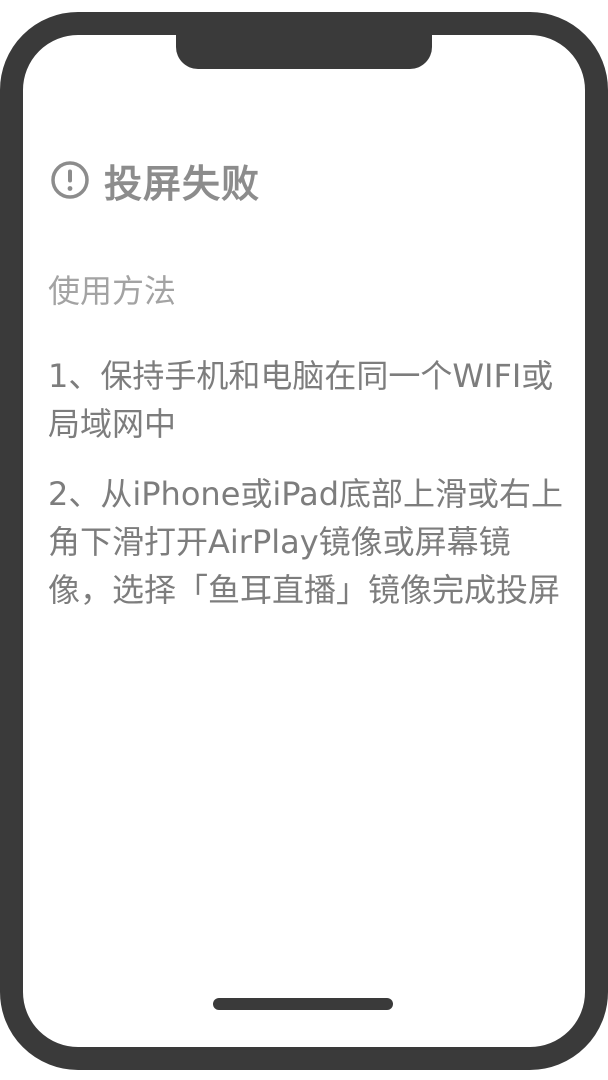 The width and height of the screenshot is (608, 1080). What do you see at coordinates (182, 183) in the screenshot?
I see `page-title: 投屏失败` at bounding box center [182, 183].